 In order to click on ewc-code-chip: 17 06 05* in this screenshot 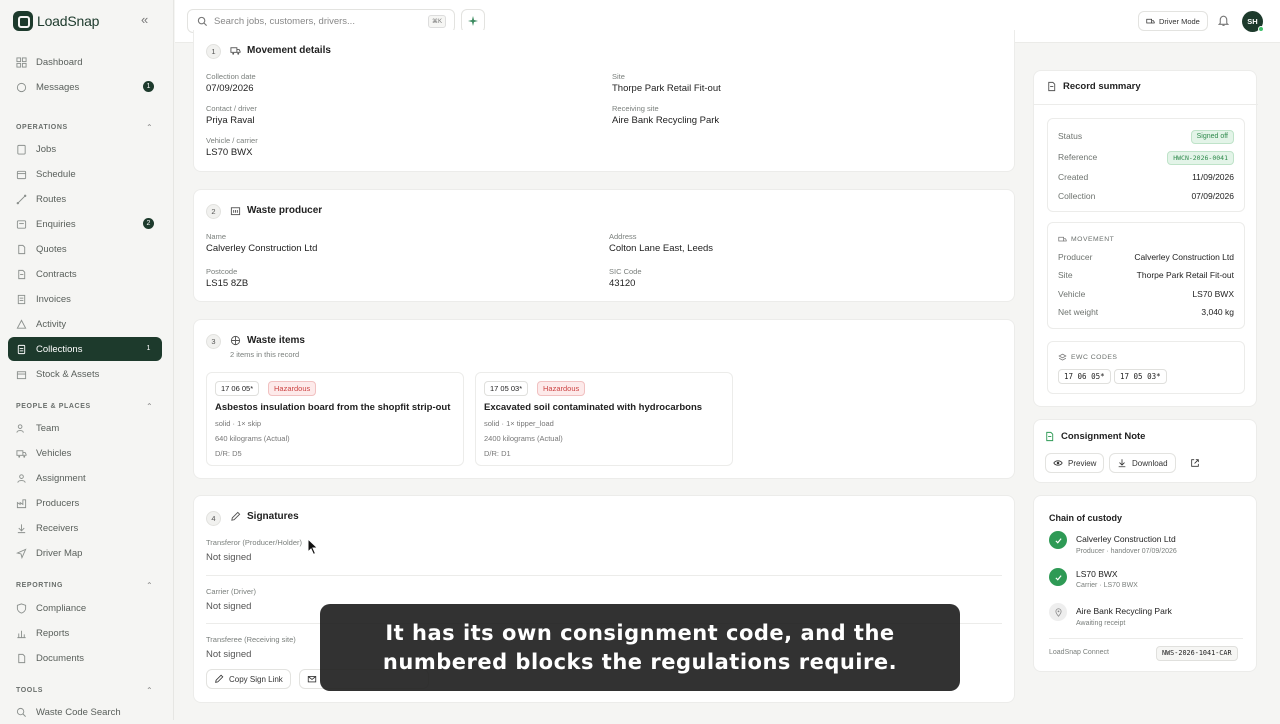, I will do `click(1084, 376)`.